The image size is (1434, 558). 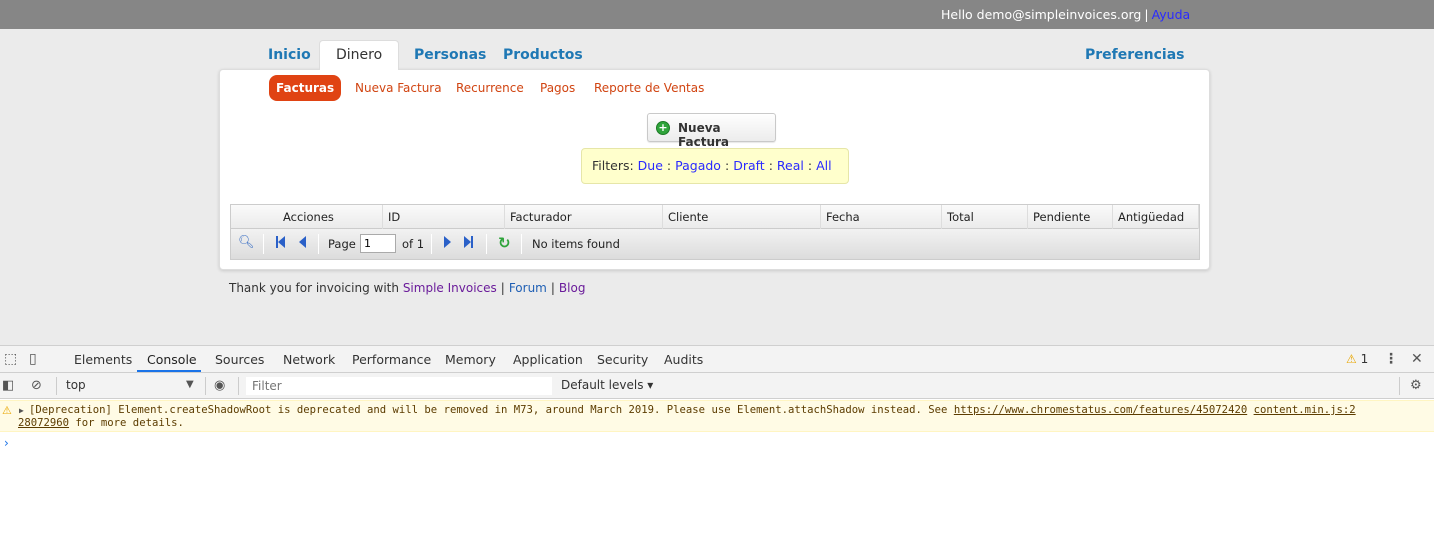 What do you see at coordinates (190, 384) in the screenshot?
I see `chevron-down-icon: ▼` at bounding box center [190, 384].